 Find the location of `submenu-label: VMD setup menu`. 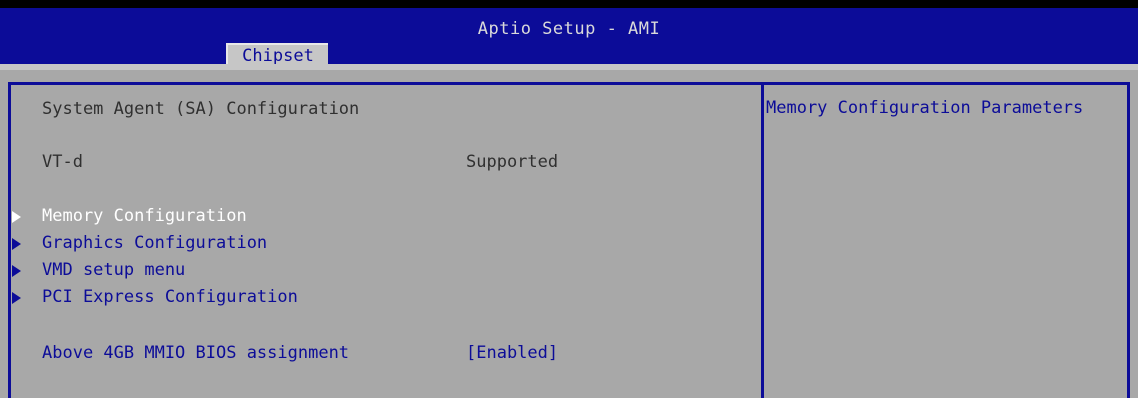

submenu-label: VMD setup menu is located at coordinates (114, 270).